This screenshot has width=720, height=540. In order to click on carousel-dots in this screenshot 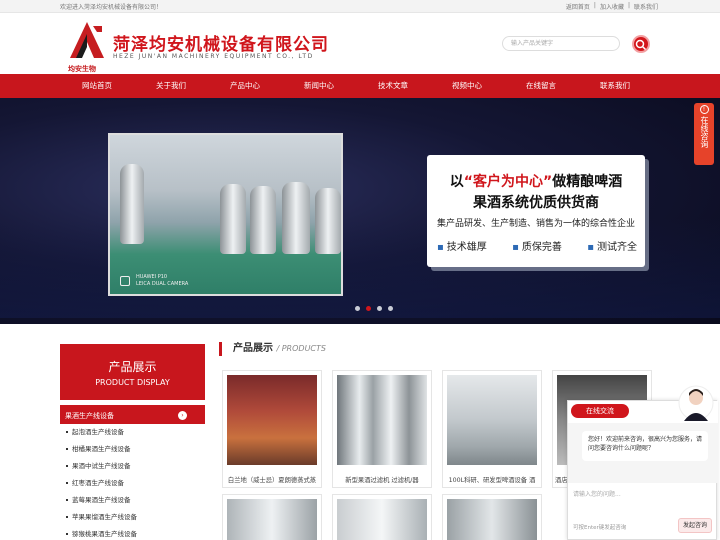, I will do `click(377, 308)`.